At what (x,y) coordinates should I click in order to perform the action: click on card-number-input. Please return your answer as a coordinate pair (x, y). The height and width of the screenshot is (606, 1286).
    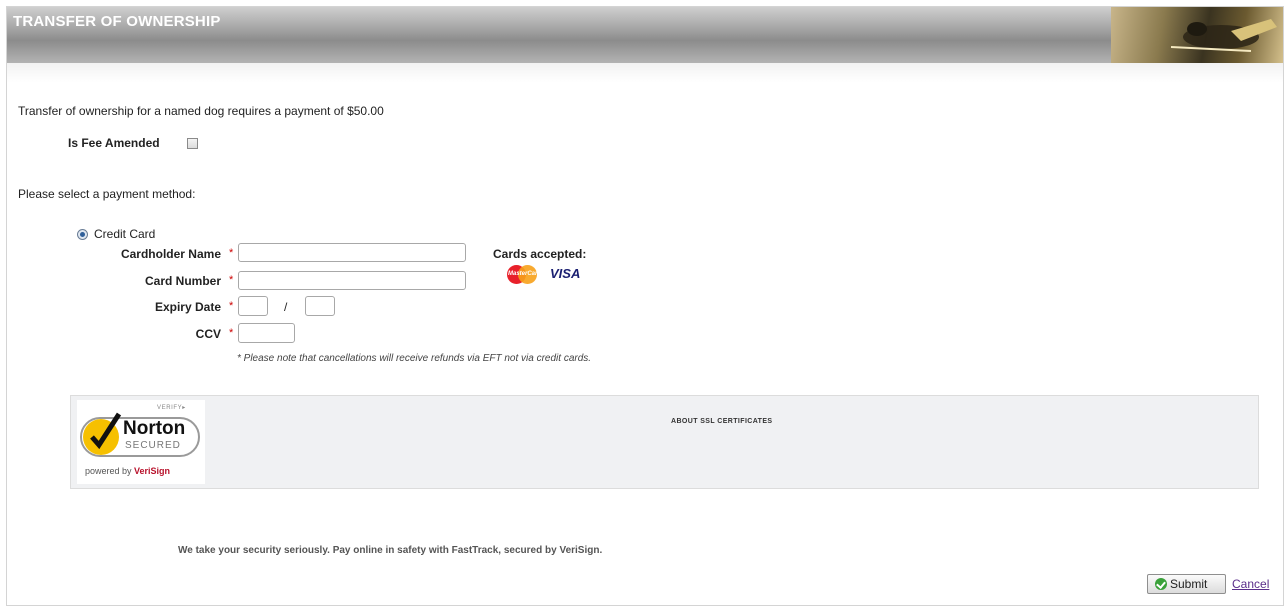
    Looking at the image, I should click on (352, 280).